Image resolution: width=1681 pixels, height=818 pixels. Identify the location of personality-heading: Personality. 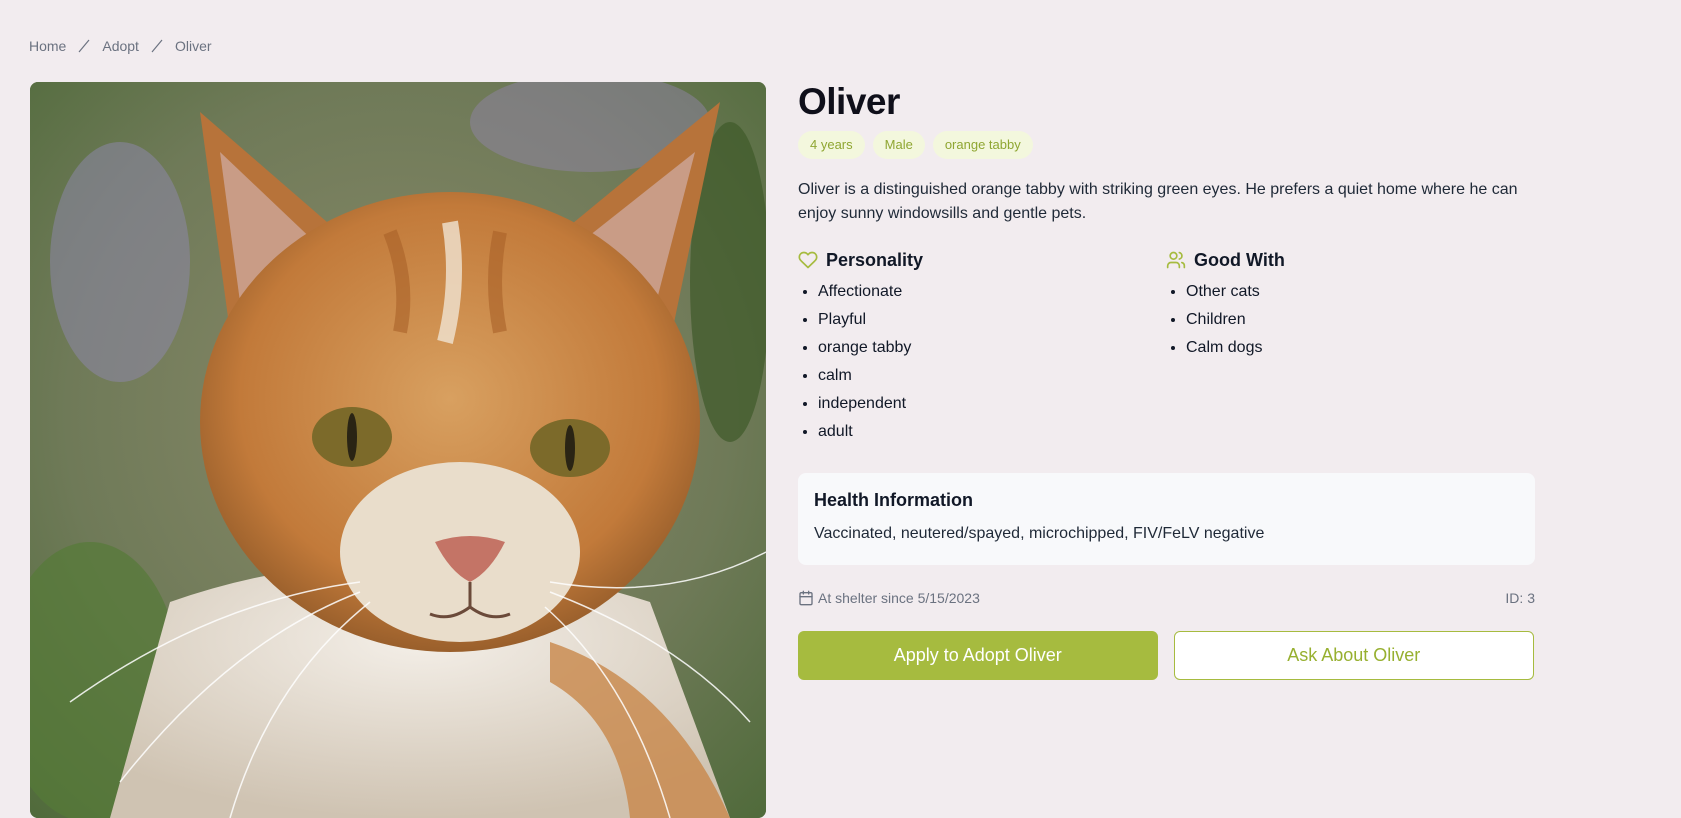
(982, 260).